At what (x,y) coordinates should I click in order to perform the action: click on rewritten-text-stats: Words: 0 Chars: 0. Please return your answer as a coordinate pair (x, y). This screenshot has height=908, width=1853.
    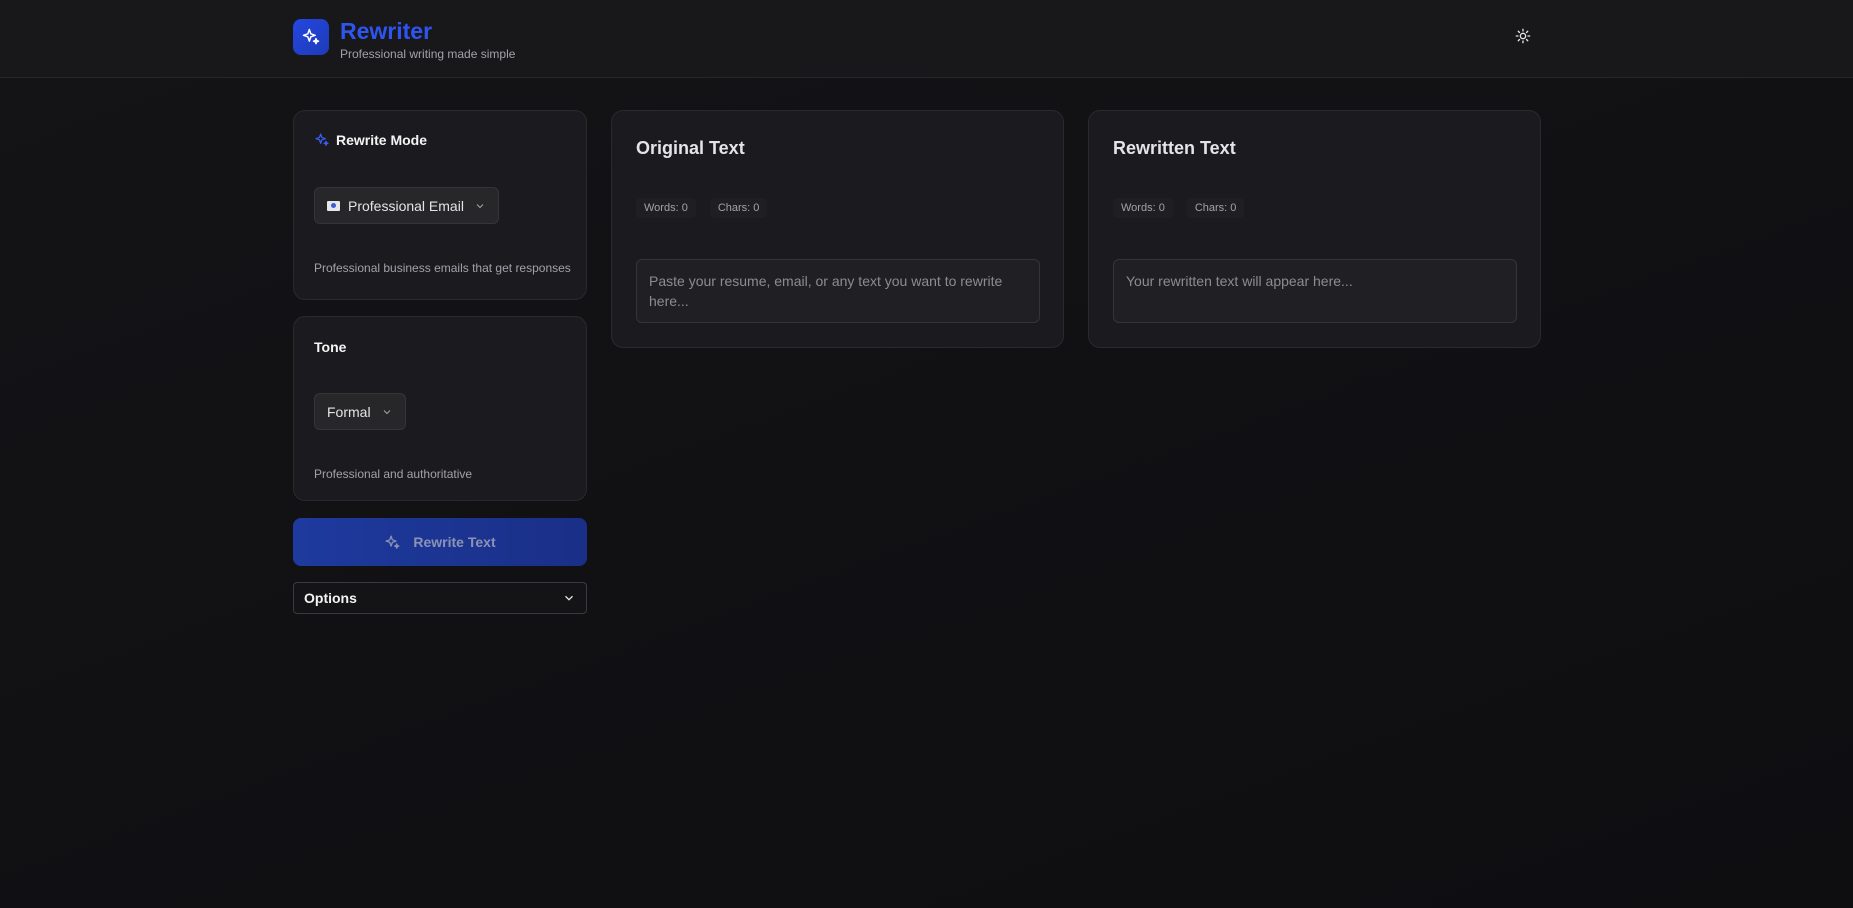
    Looking at the image, I should click on (1185, 208).